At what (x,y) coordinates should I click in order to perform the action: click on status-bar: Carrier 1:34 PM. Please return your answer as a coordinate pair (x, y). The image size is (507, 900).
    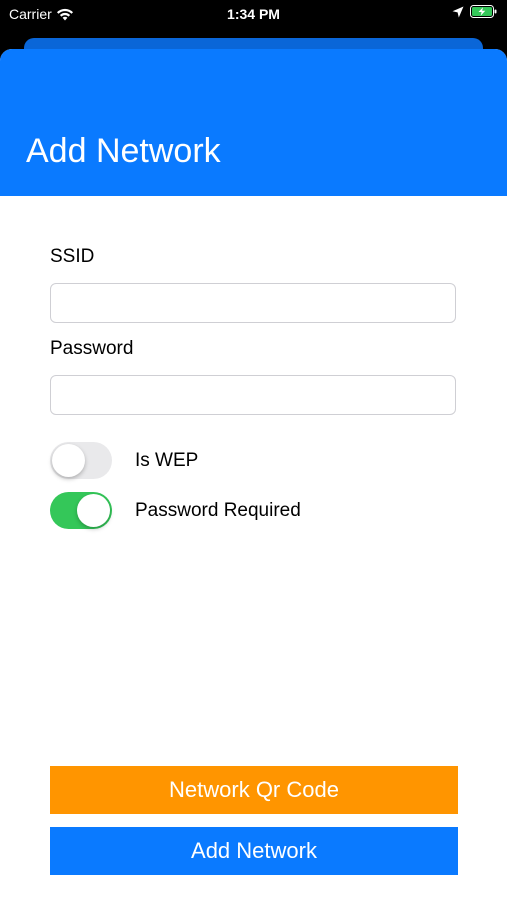
    Looking at the image, I should click on (253, 15).